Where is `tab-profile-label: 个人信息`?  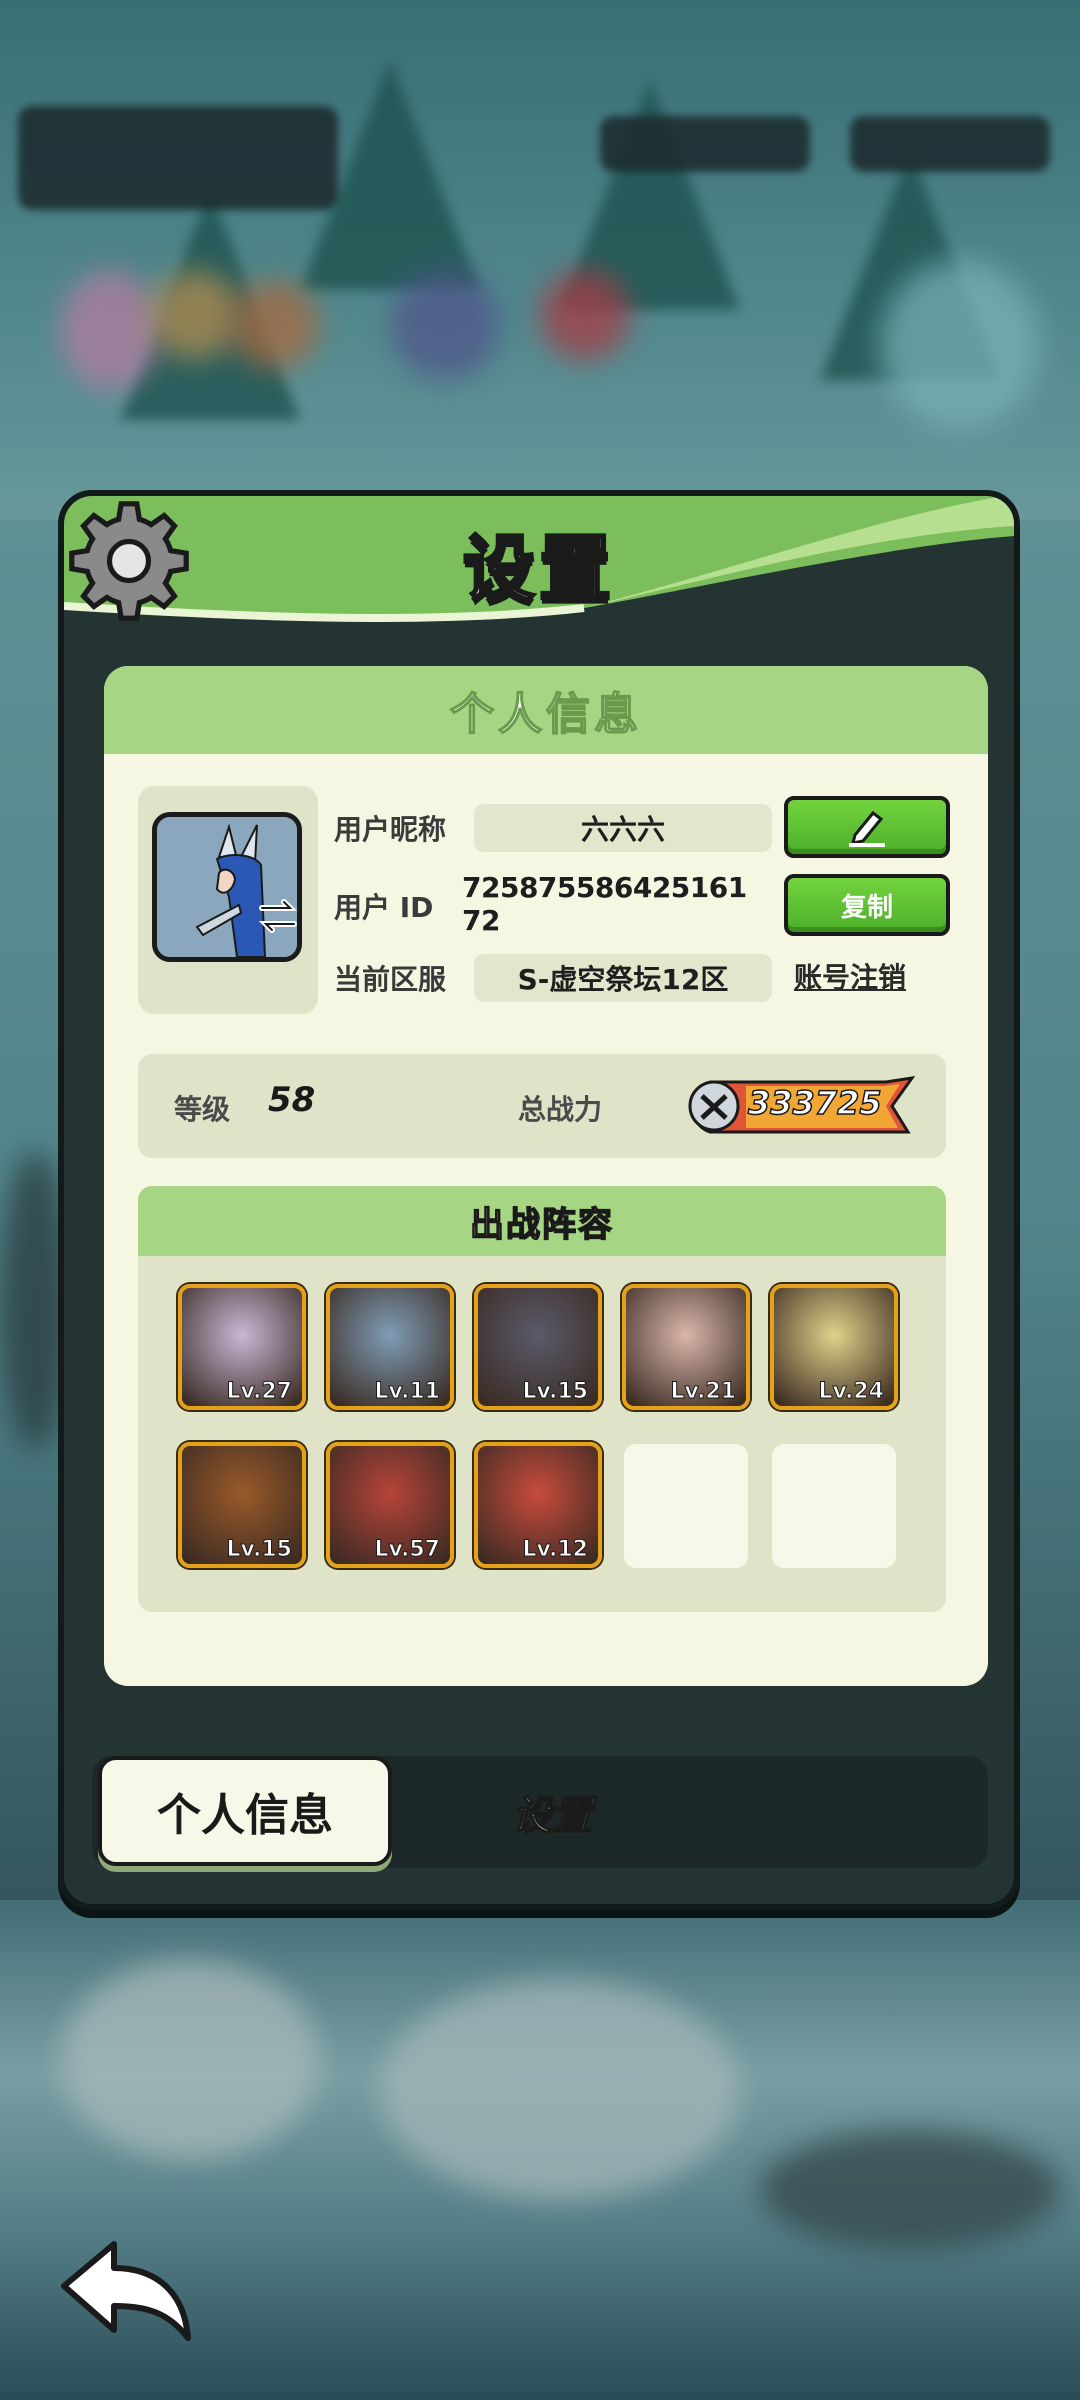 tab-profile-label: 个人信息 is located at coordinates (245, 1815).